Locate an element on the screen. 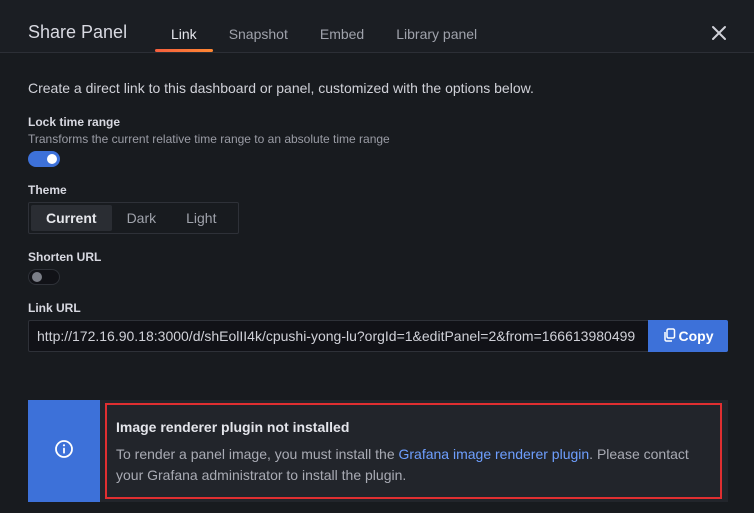 This screenshot has height=513, width=754. theme-option-current: Current is located at coordinates (71, 218).